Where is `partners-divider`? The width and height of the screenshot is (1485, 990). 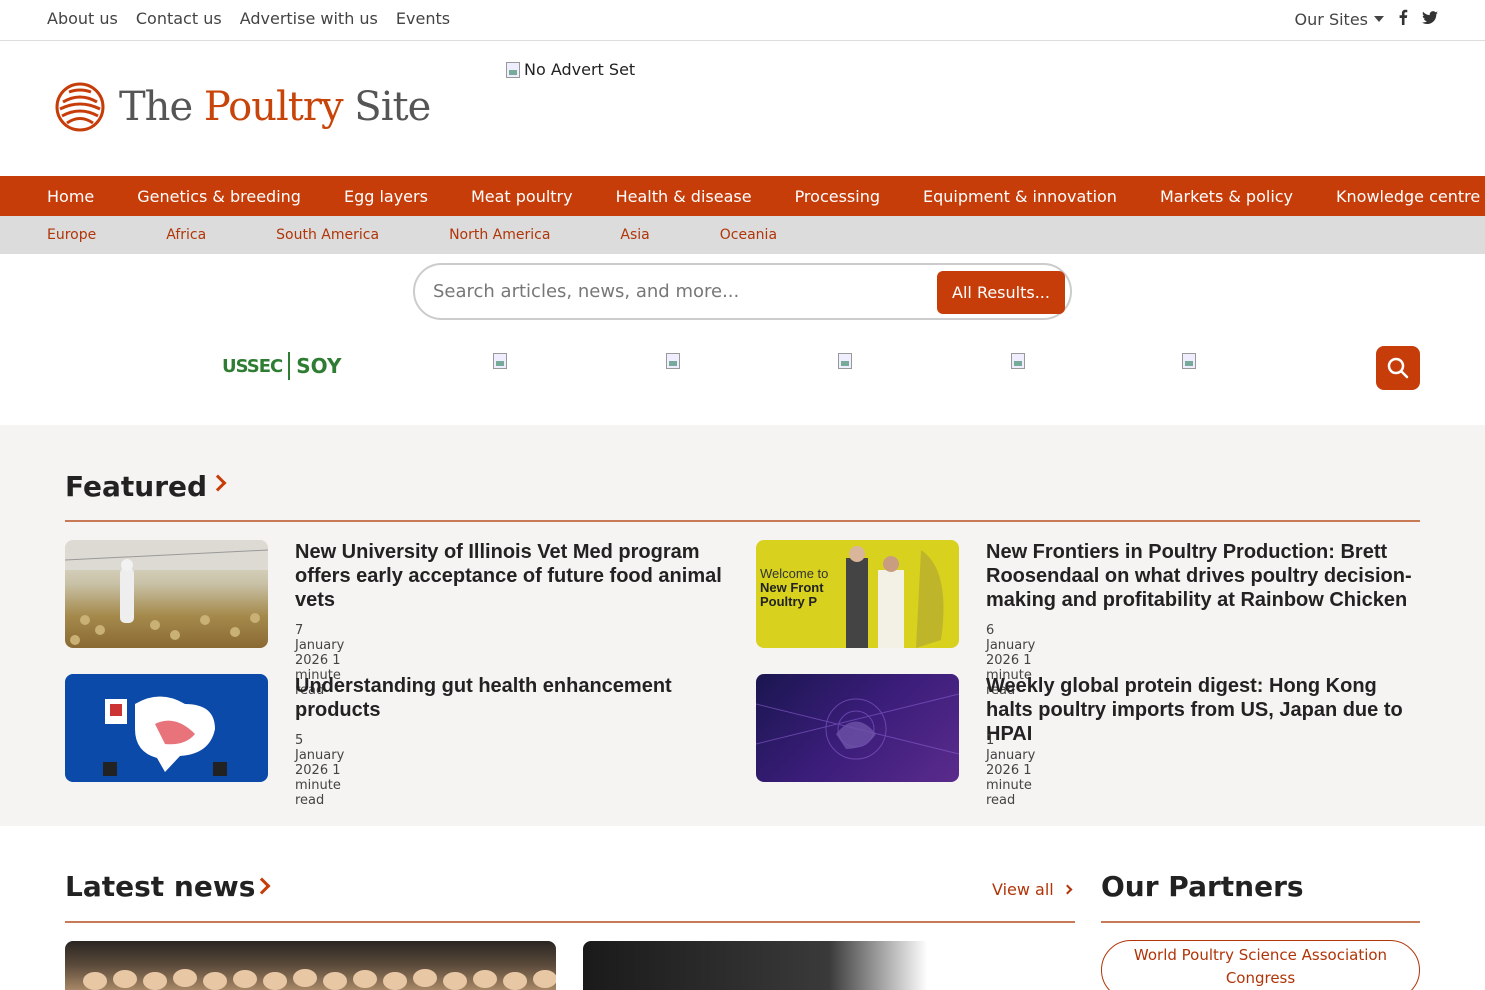
partners-divider is located at coordinates (1260, 922).